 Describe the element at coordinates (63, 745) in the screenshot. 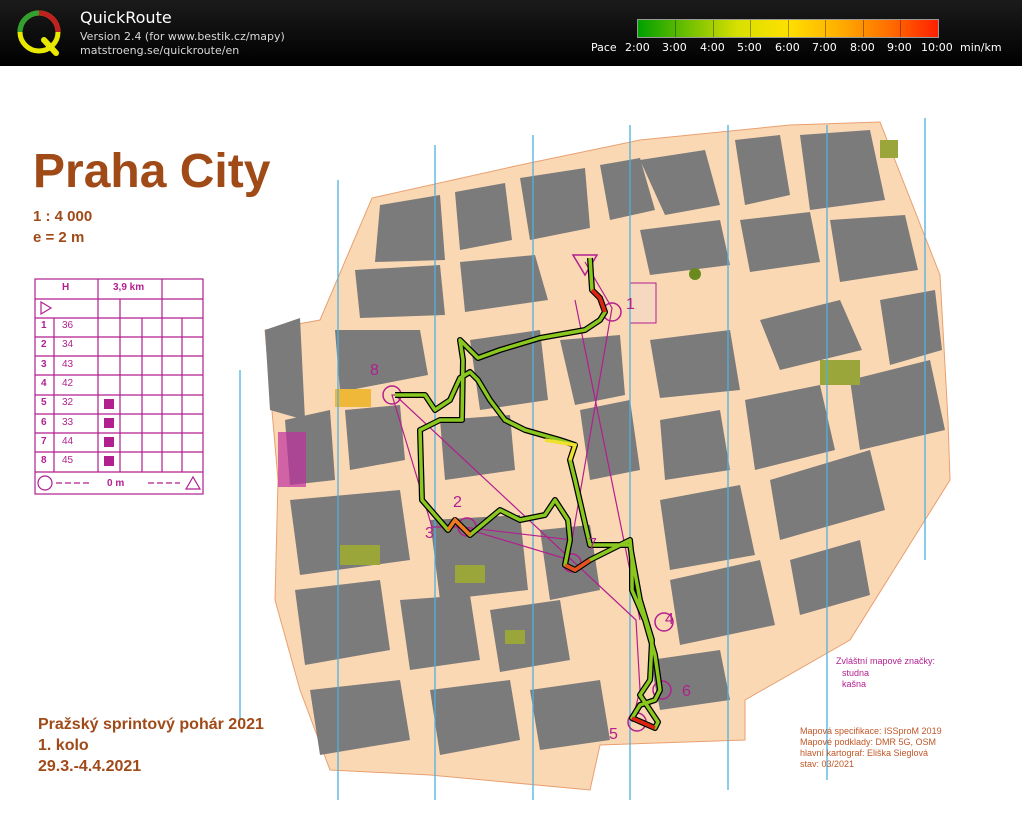

I see `event-round: 1. kolo` at that location.